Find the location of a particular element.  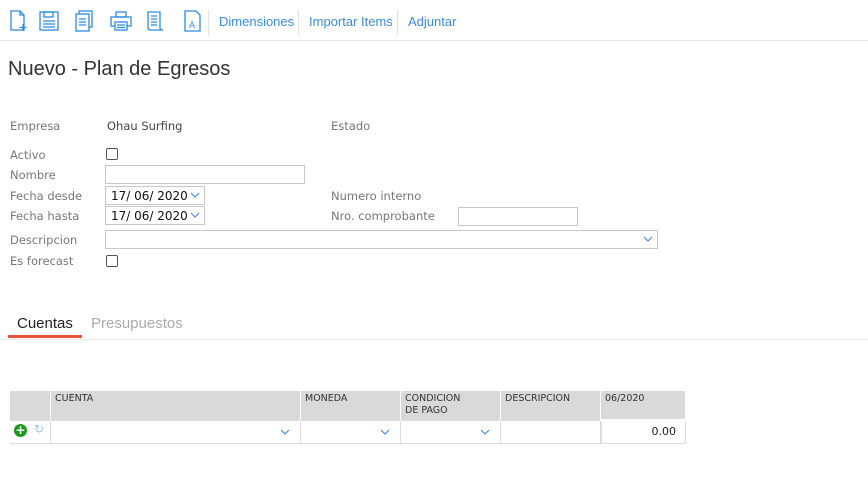

grid-header-period: 06/2020 is located at coordinates (643, 406).